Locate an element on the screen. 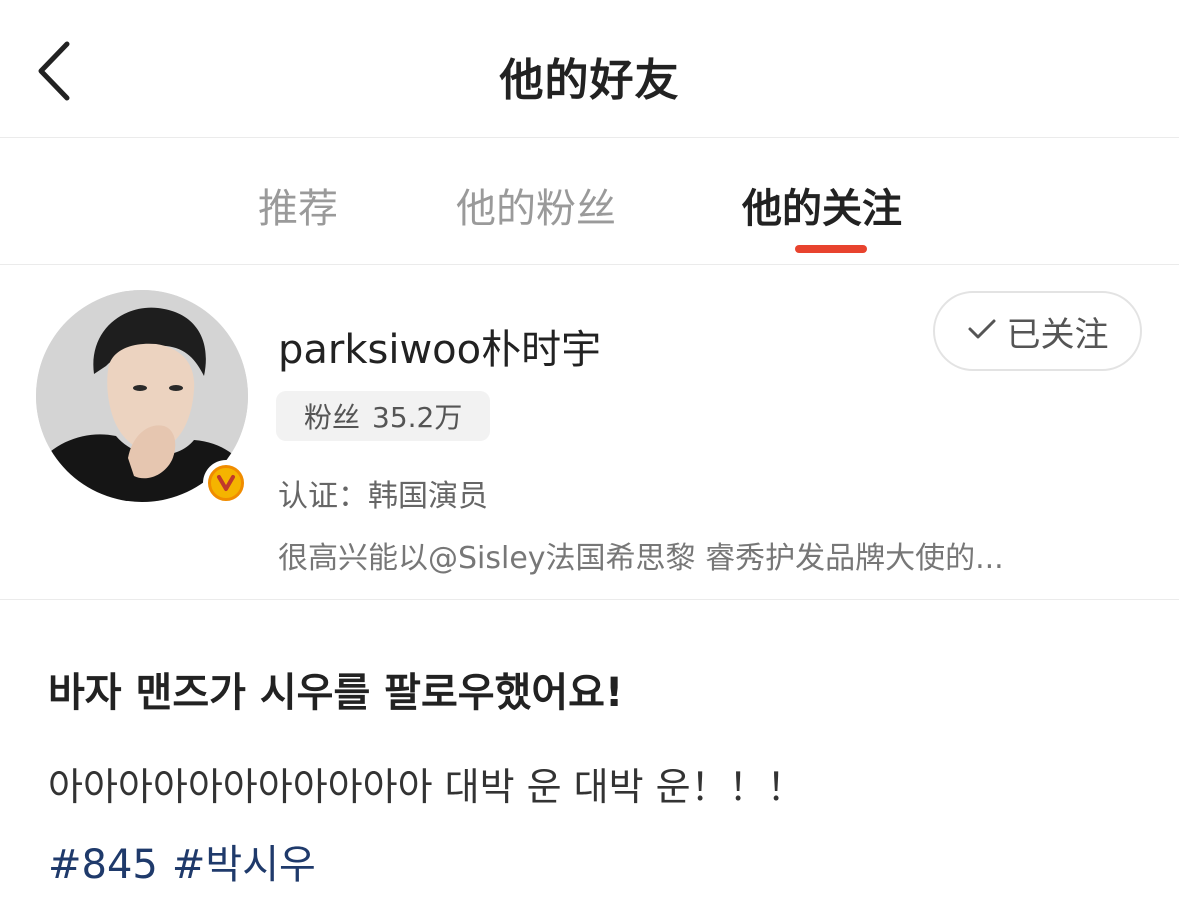 The width and height of the screenshot is (1179, 915). verified-badge is located at coordinates (226, 483).